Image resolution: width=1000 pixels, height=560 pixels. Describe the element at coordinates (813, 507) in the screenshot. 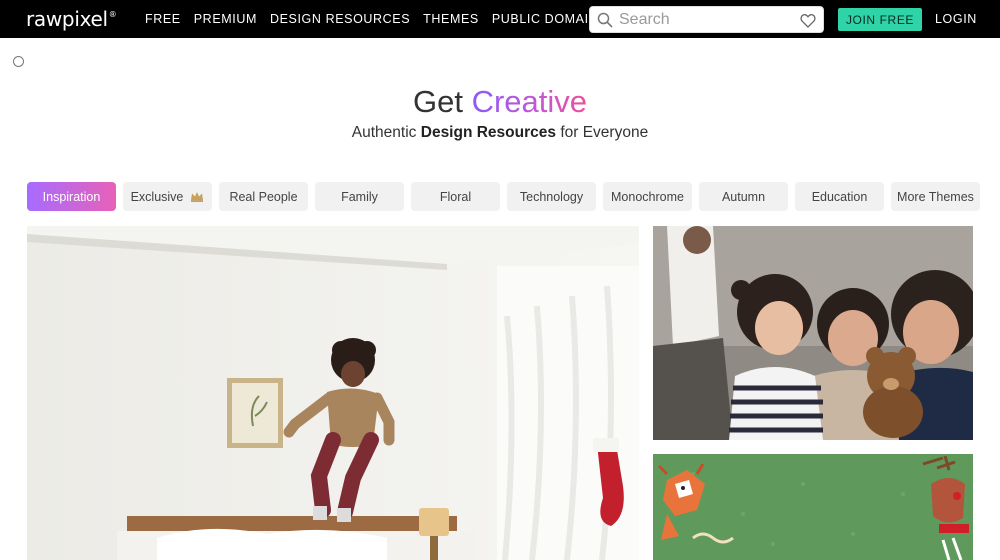

I see `photo-christmas-illustration` at that location.